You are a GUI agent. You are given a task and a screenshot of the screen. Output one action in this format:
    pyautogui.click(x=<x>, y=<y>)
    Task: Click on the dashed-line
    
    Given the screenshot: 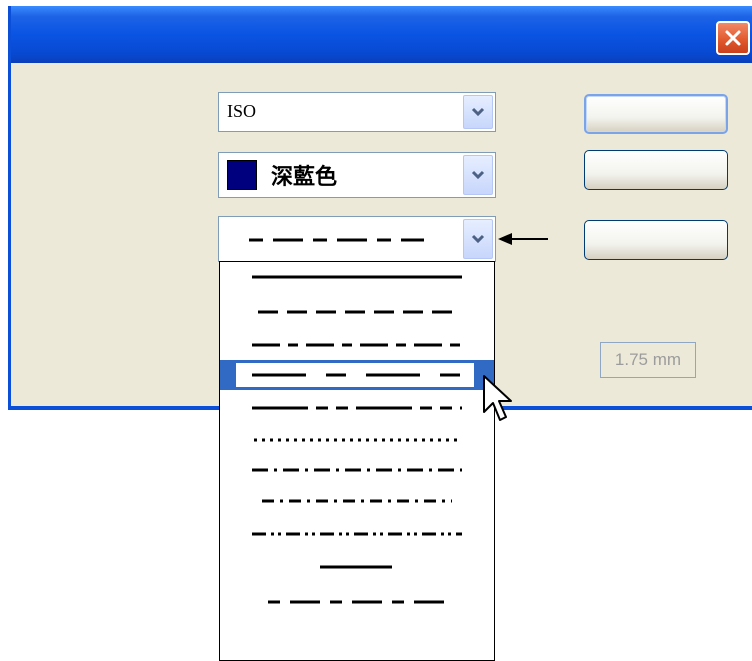 What is the action you would take?
    pyautogui.click(x=359, y=312)
    